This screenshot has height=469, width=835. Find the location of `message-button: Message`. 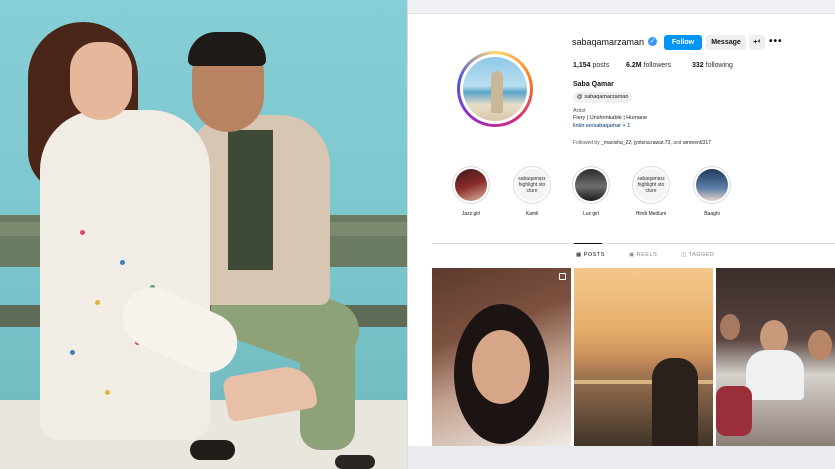

message-button: Message is located at coordinates (726, 42).